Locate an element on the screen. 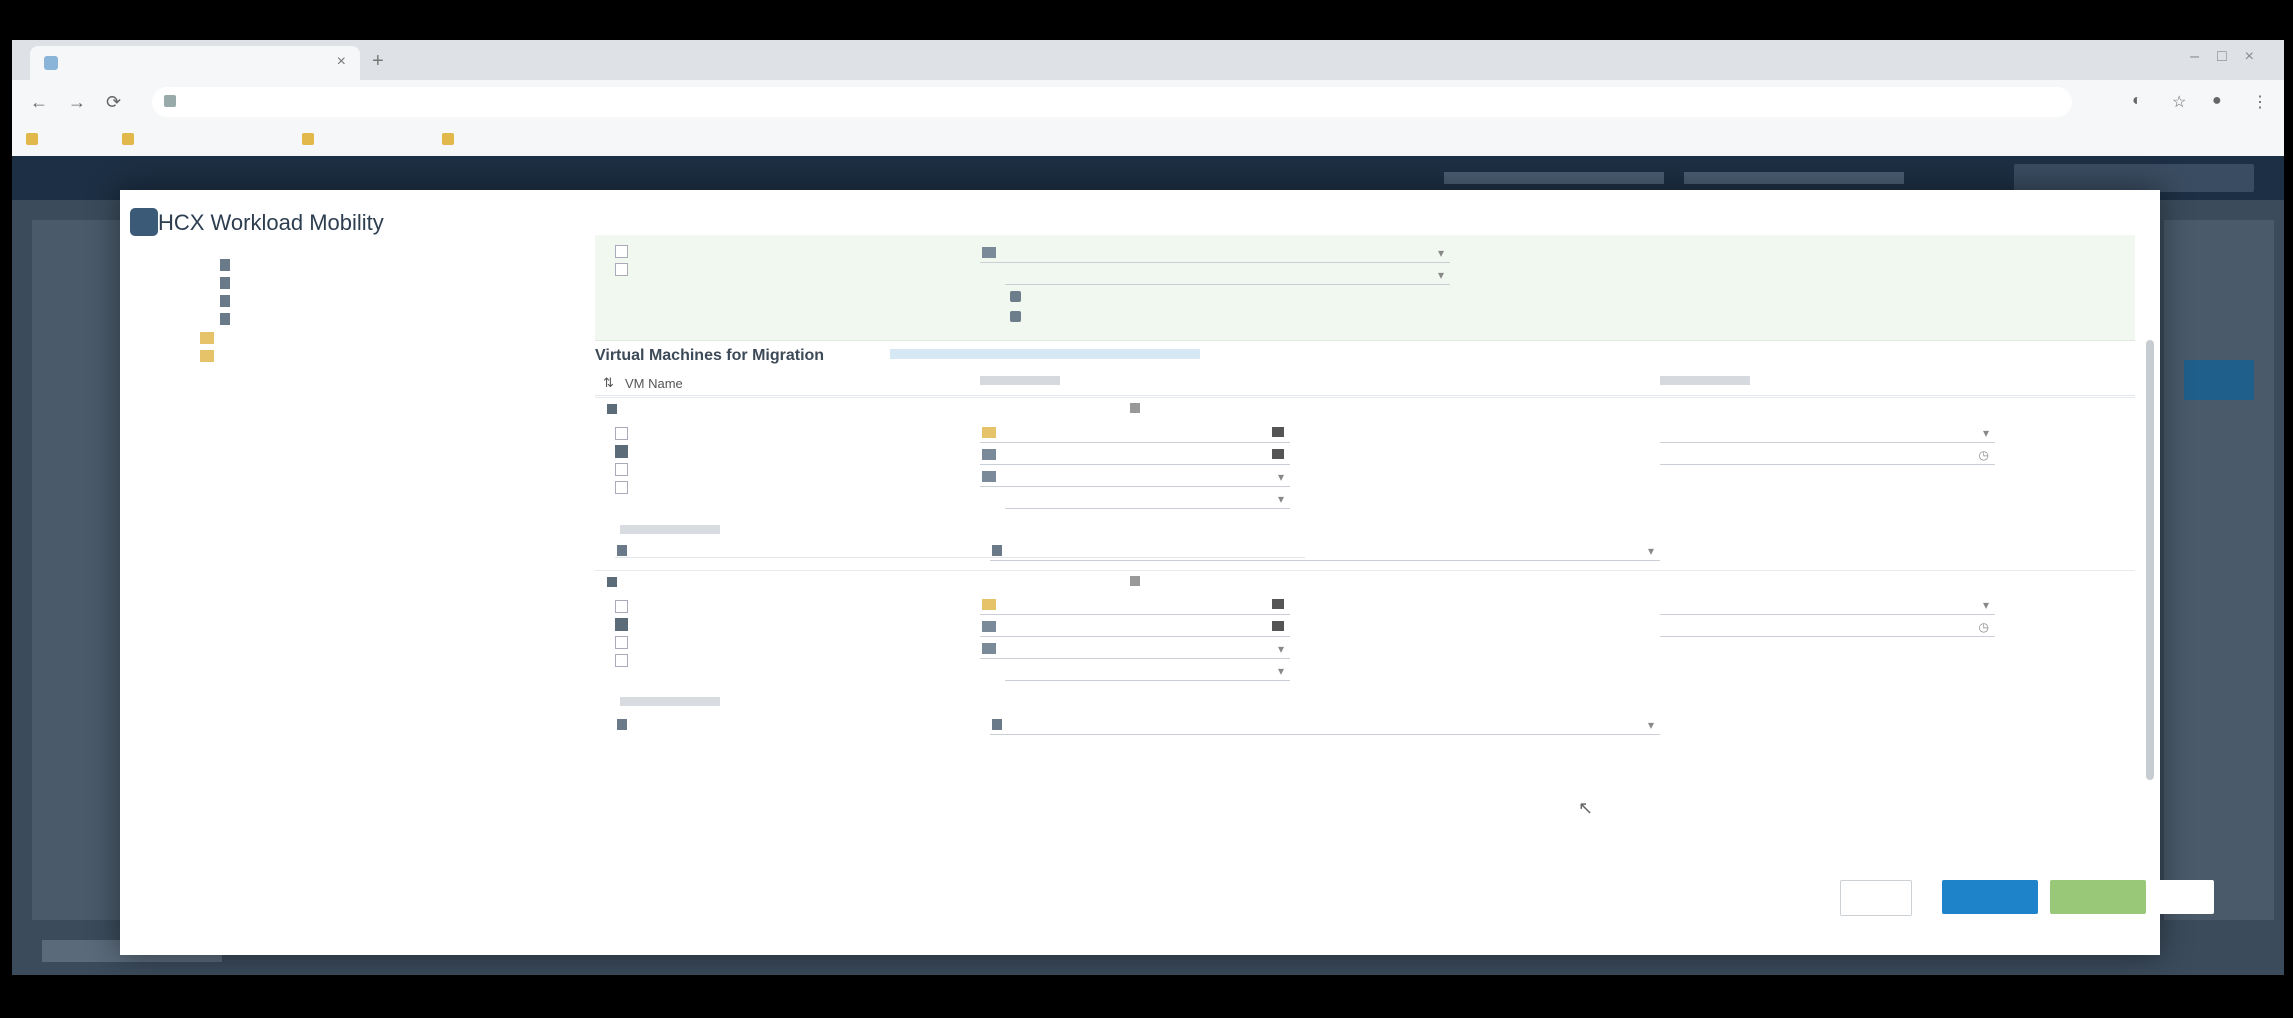 The height and width of the screenshot is (1018, 2293). browser-tab: × is located at coordinates (195, 63).